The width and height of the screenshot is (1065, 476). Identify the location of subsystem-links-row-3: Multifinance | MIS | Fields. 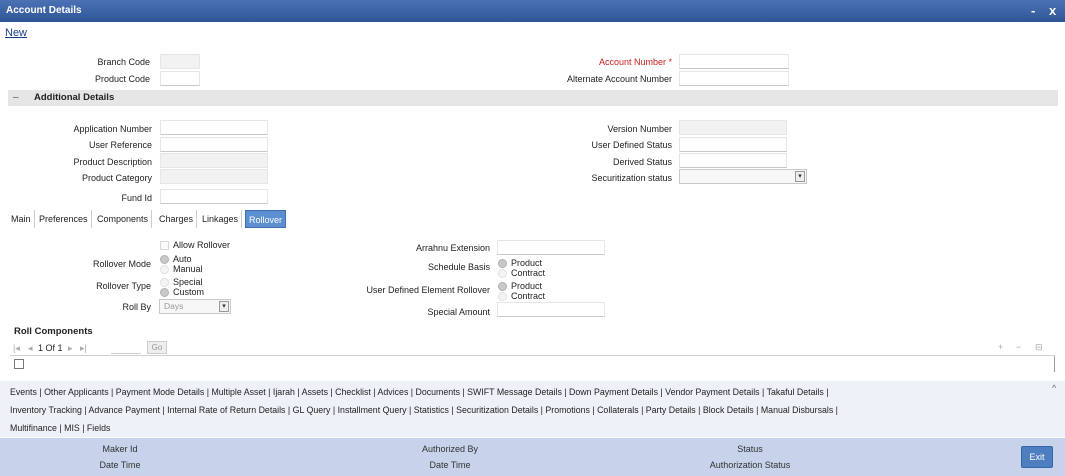
(60, 428).